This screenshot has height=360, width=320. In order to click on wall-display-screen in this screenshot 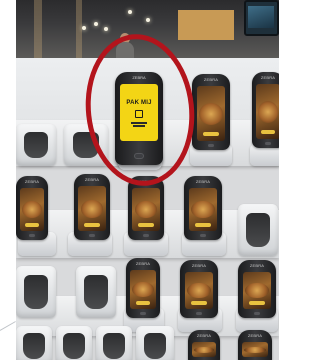, I will do `click(261, 17)`.